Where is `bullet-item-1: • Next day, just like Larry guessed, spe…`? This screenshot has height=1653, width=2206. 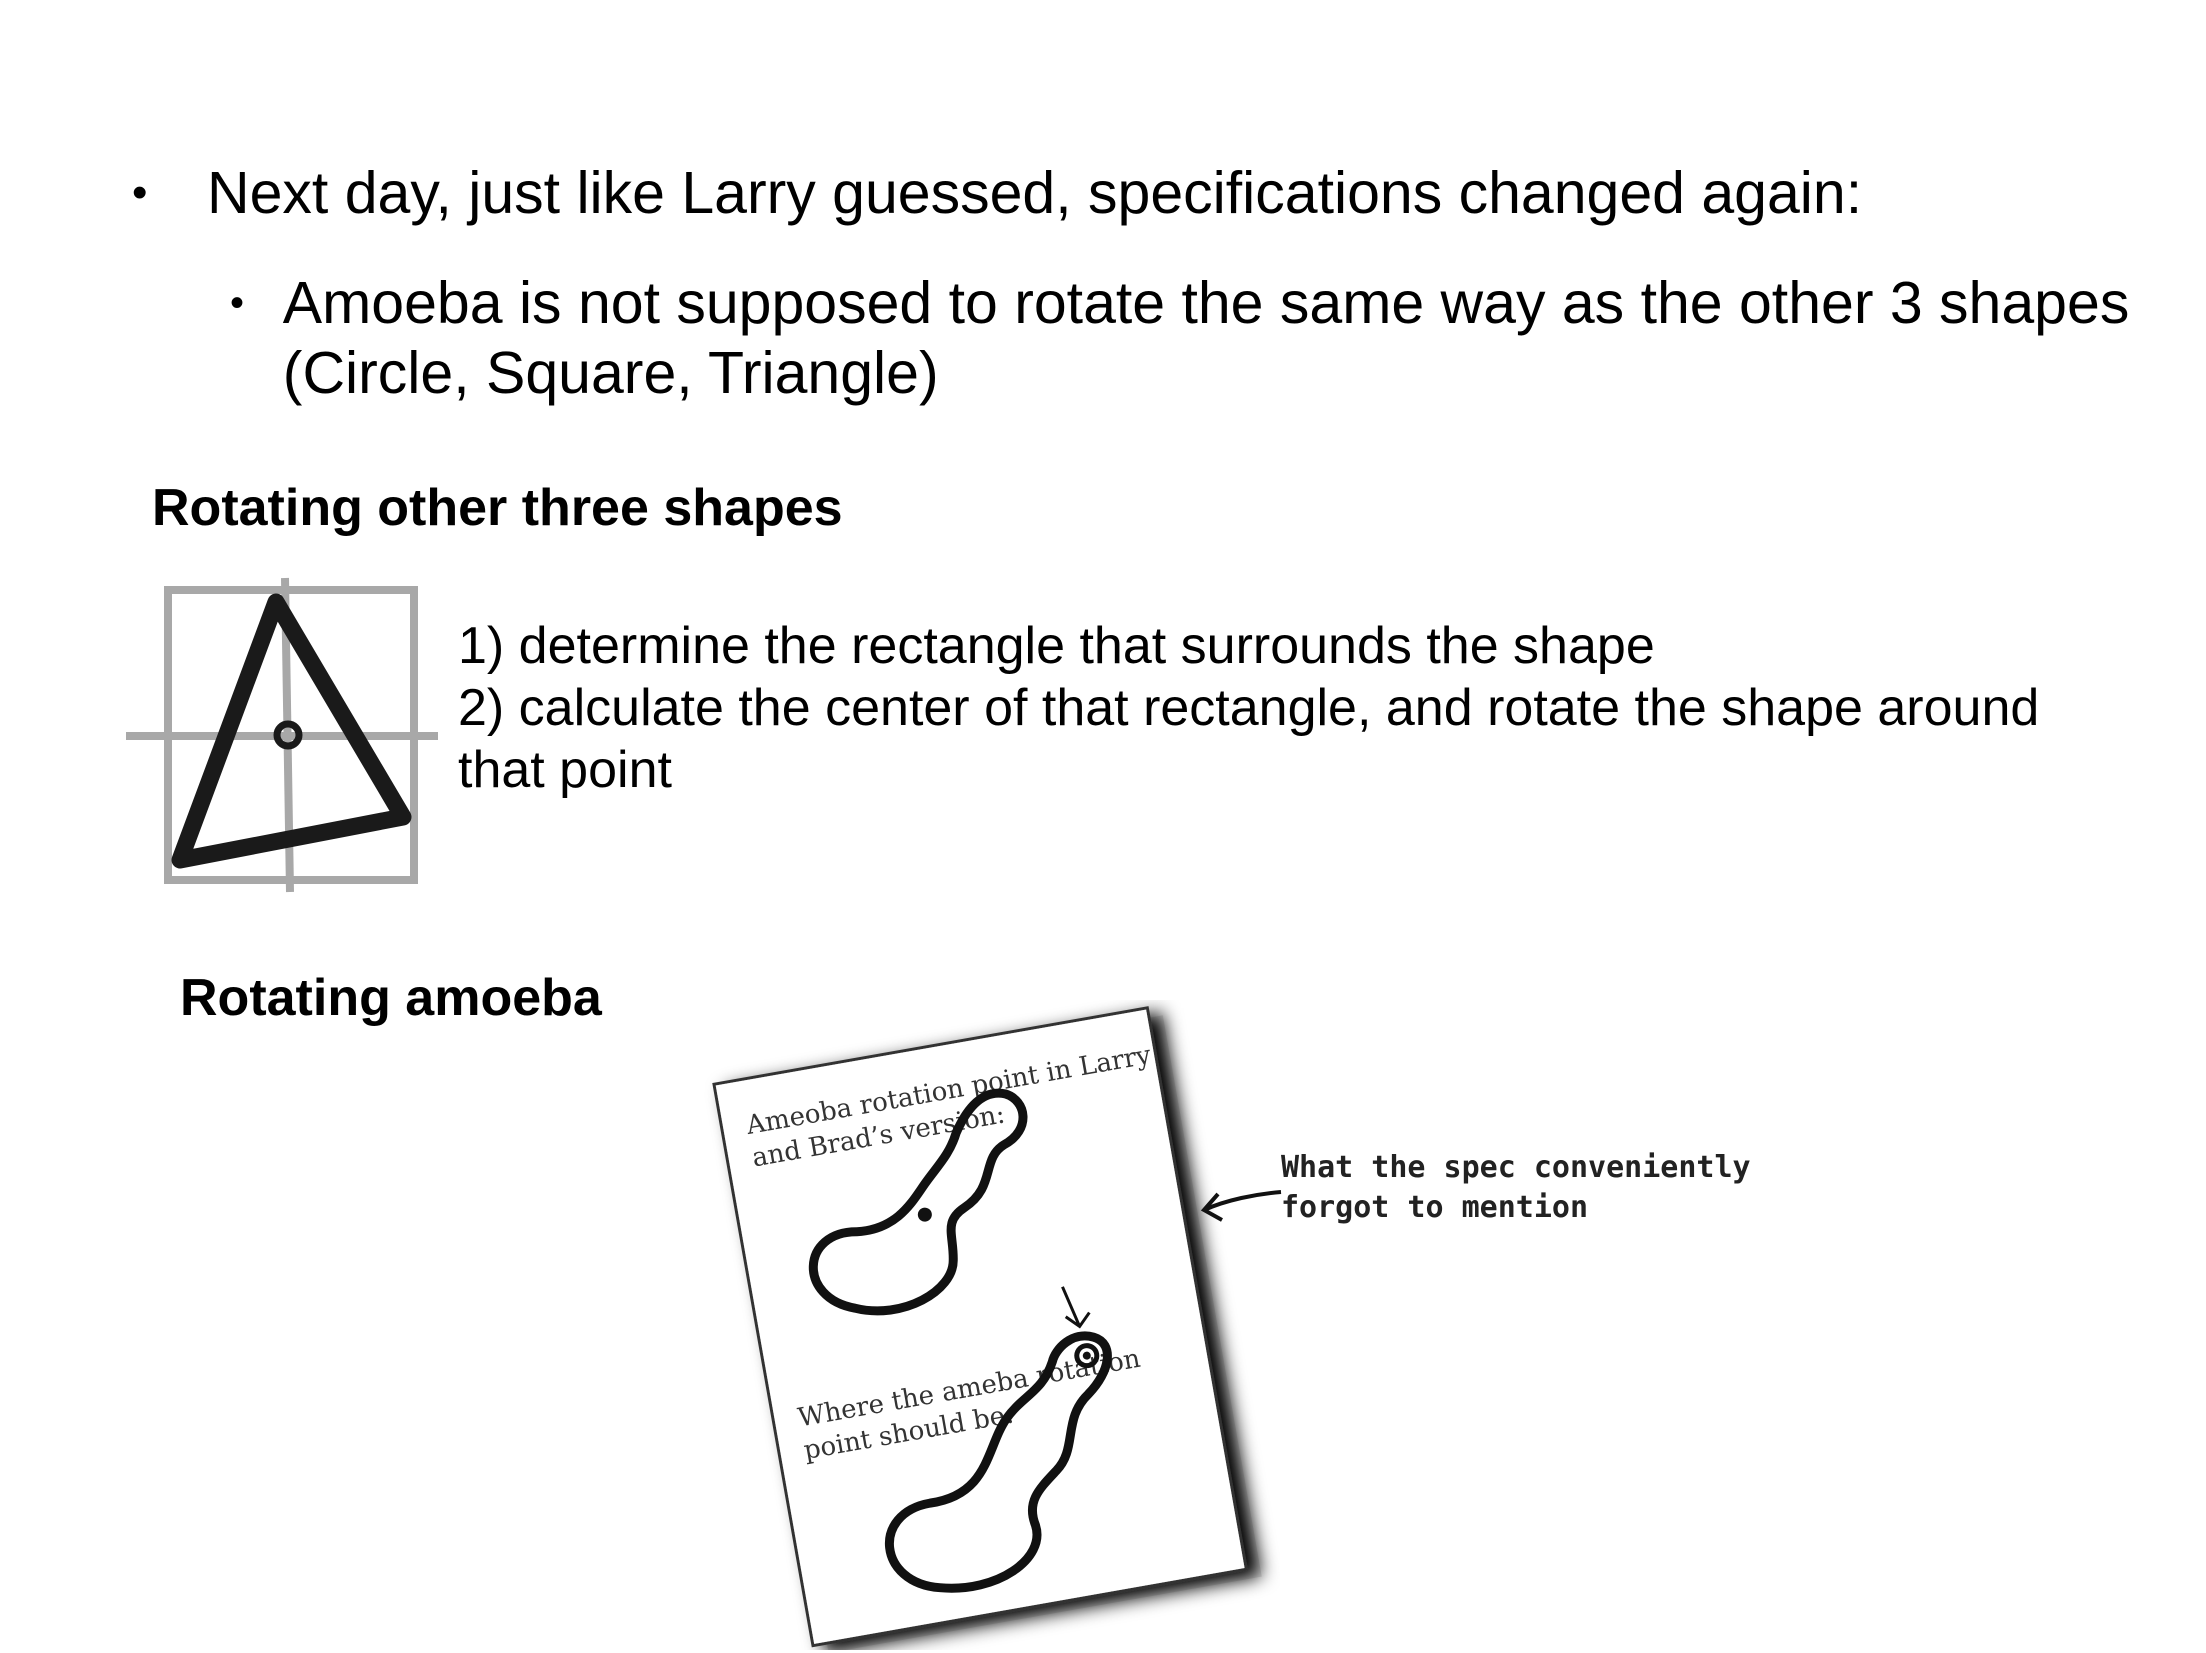 bullet-item-1: • Next day, just like Larry guessed, spe… is located at coordinates (997, 193).